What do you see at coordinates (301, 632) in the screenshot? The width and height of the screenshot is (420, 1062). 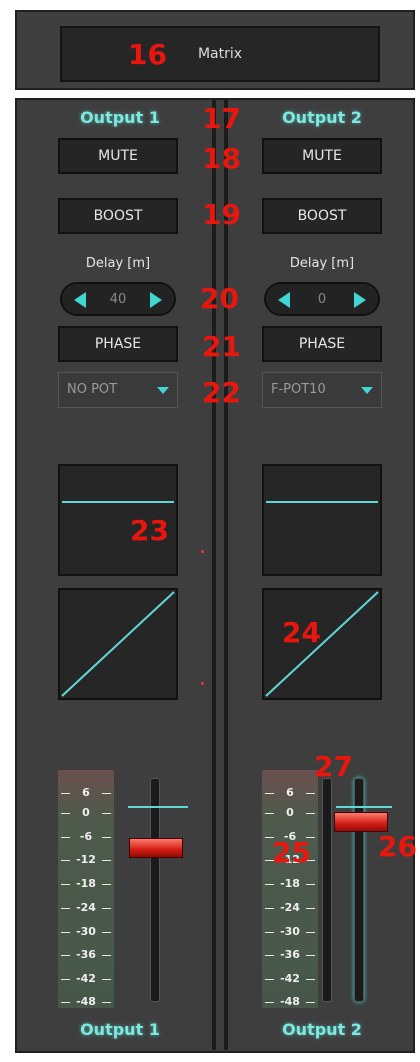 I see `annotation-24: 24` at bounding box center [301, 632].